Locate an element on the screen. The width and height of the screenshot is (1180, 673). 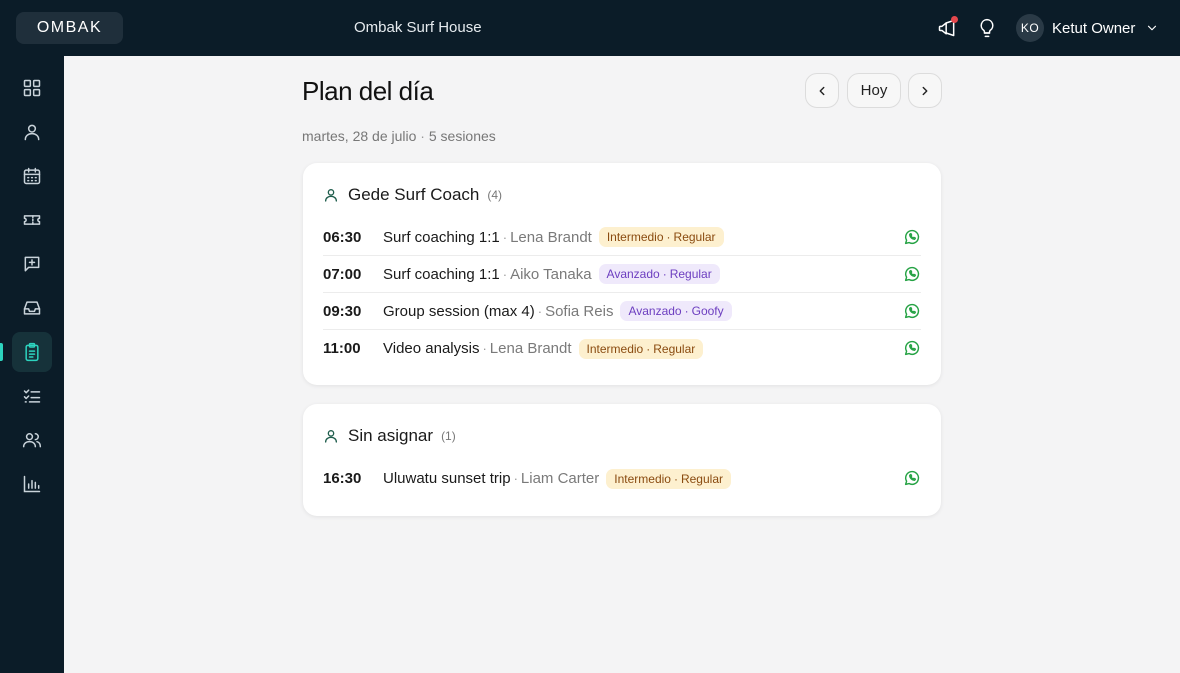
top-bar: OMBAK Ombak Surf House KO Ketut Owner is located at coordinates (590, 28).